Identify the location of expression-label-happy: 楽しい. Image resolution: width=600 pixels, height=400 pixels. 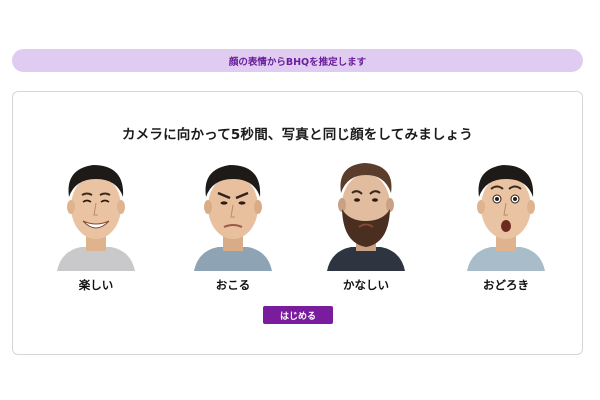
(96, 285).